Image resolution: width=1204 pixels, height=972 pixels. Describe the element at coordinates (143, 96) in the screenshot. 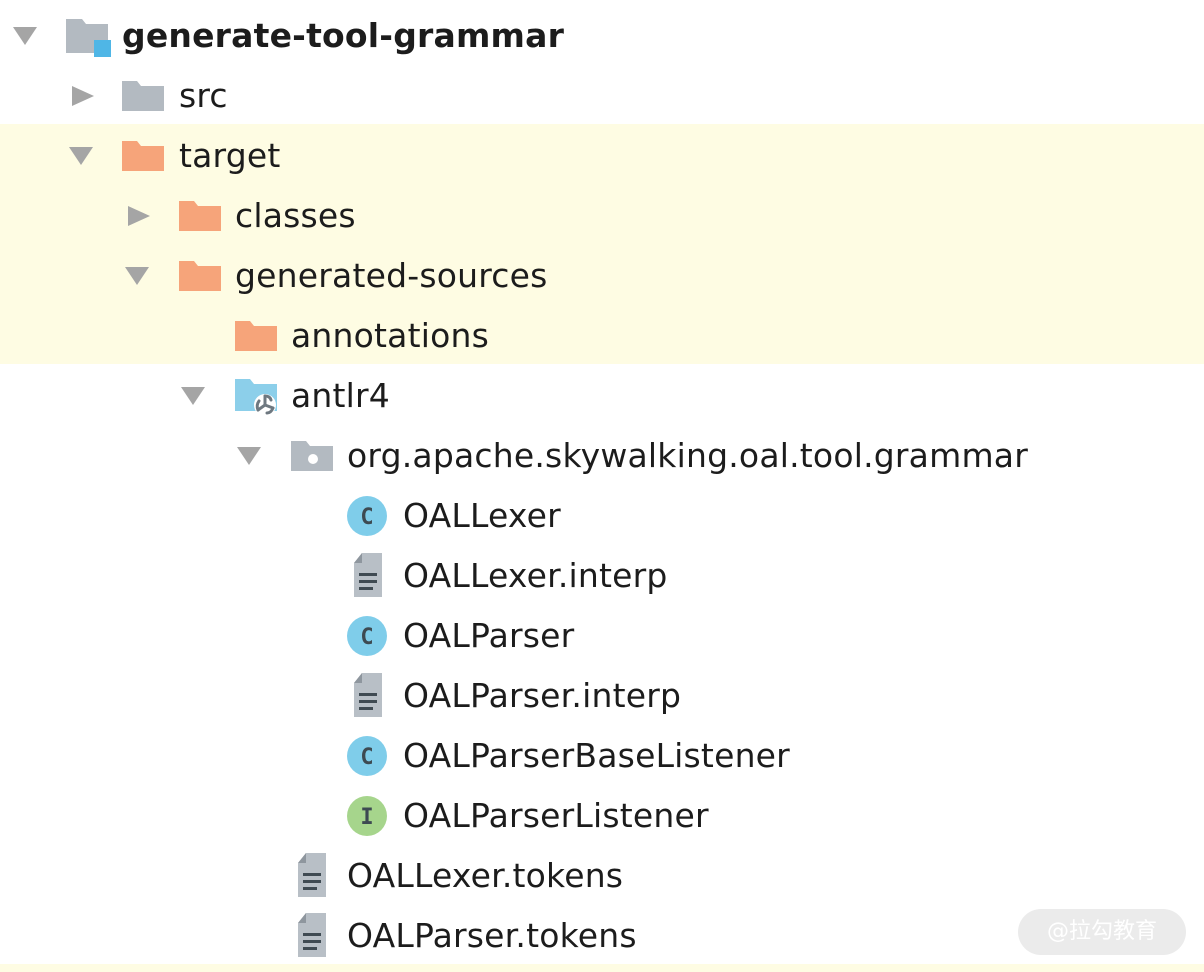

I see `folder-icon` at that location.